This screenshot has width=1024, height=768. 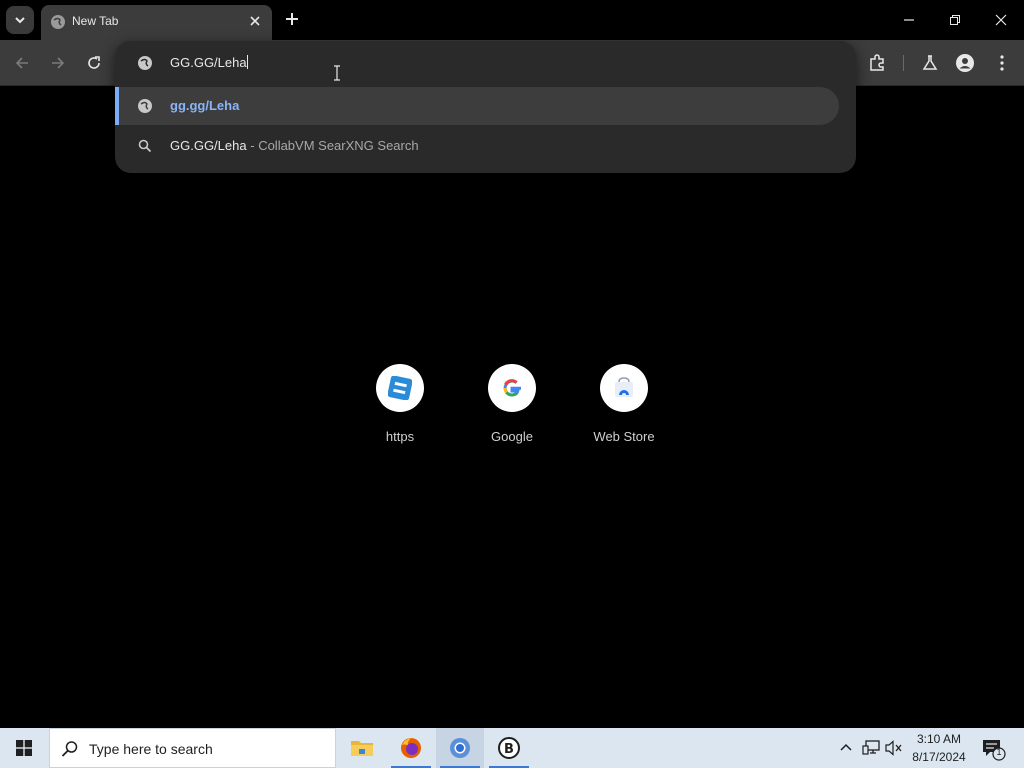 I want to click on https-app-icon, so click(x=400, y=388).